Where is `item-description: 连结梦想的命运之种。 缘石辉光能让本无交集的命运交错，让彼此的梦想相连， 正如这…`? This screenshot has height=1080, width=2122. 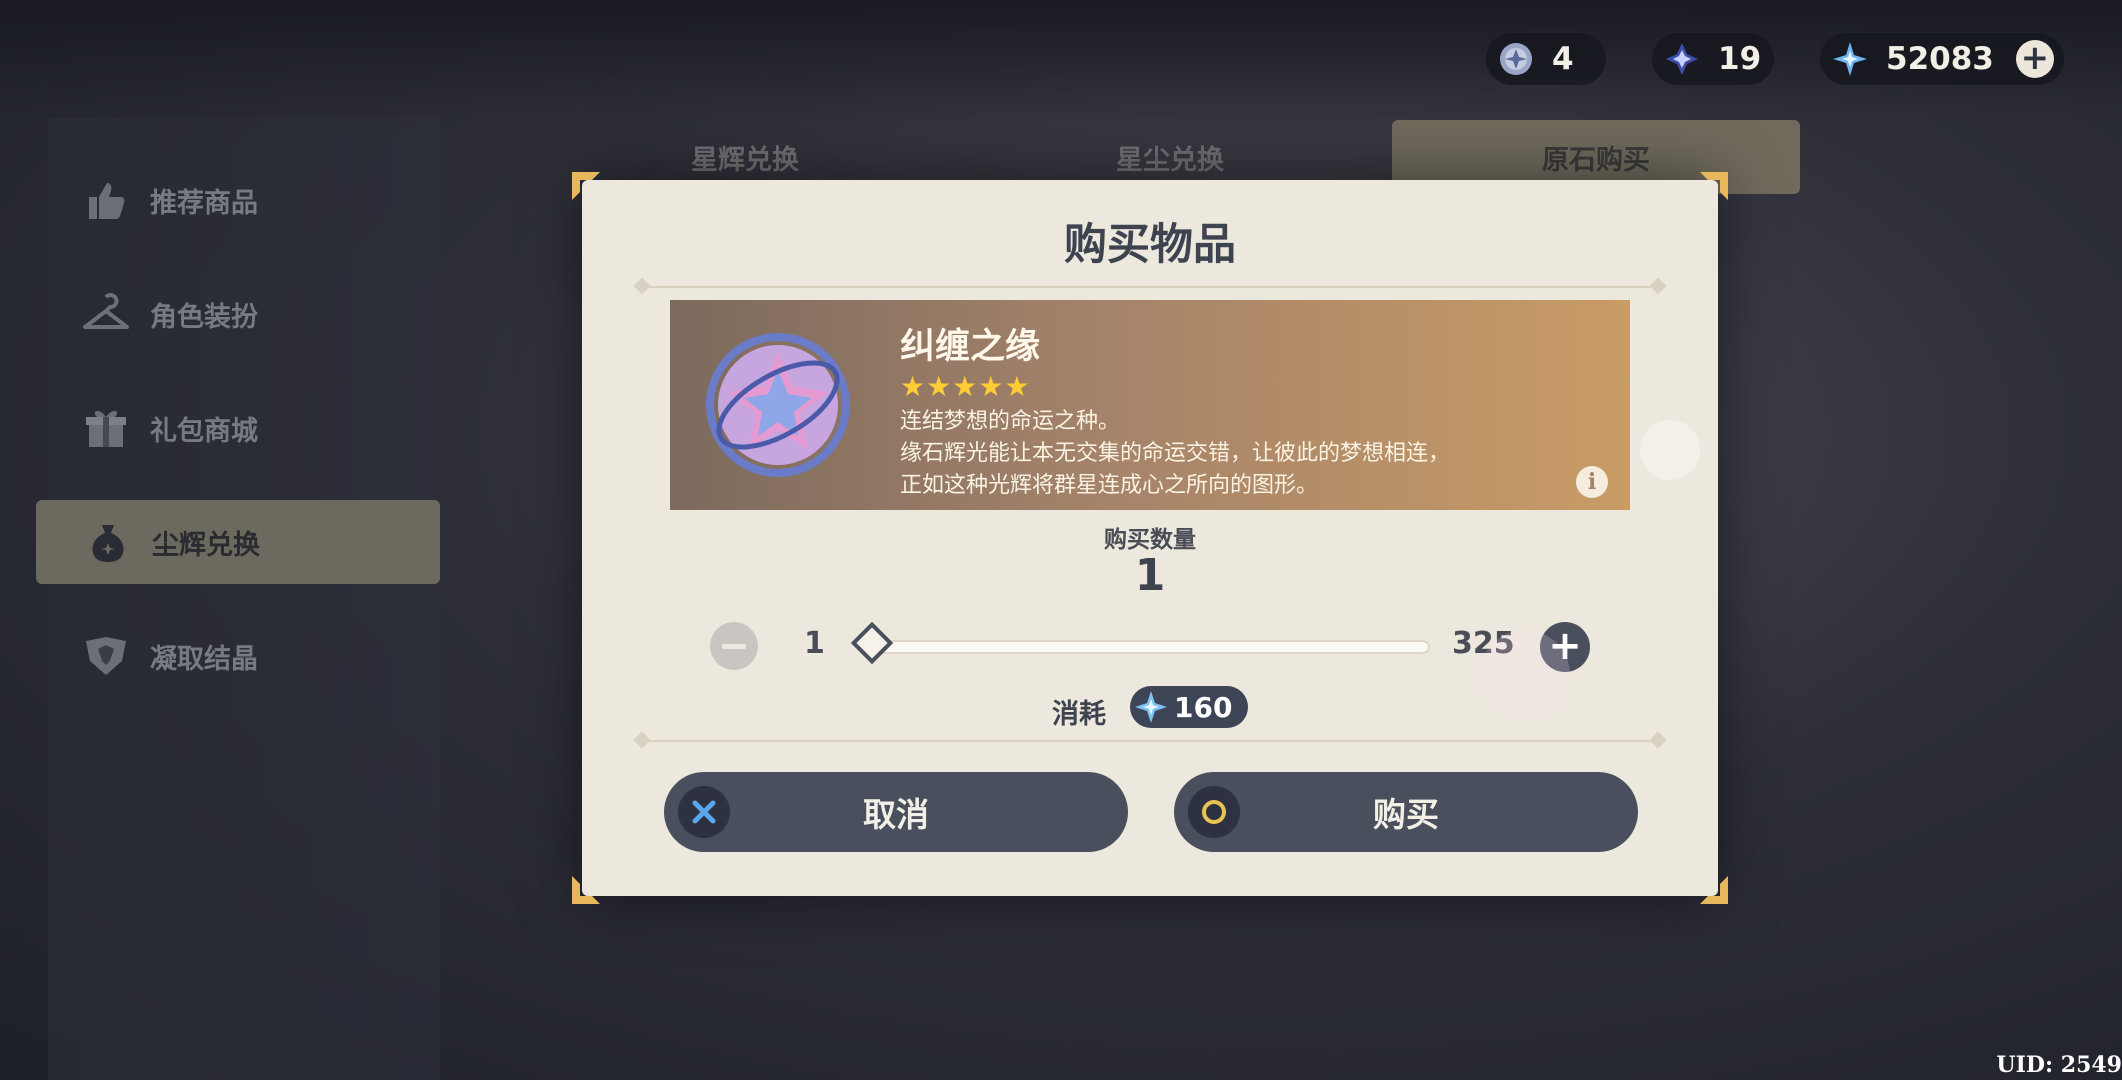 item-description: 连结梦想的命运之种。 缘石辉光能让本无交集的命运交错，让彼此的梦想相连， 正如这… is located at coordinates (1175, 454).